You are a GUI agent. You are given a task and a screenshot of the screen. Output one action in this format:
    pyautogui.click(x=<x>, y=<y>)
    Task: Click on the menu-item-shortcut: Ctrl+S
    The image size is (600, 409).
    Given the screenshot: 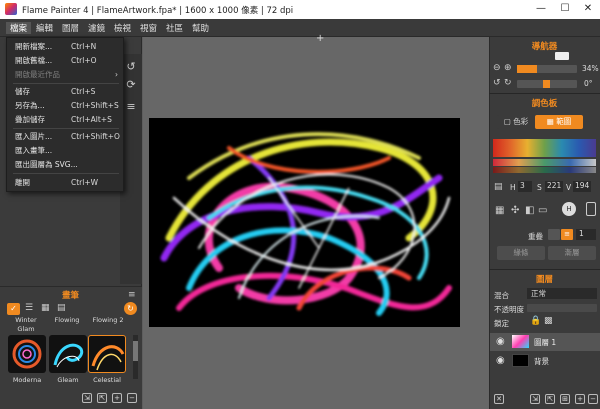 What is the action you would take?
    pyautogui.click(x=83, y=91)
    